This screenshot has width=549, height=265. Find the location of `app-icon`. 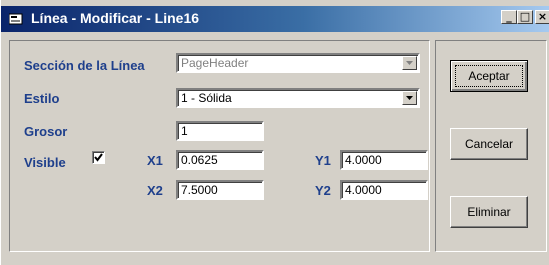

app-icon is located at coordinates (16, 19).